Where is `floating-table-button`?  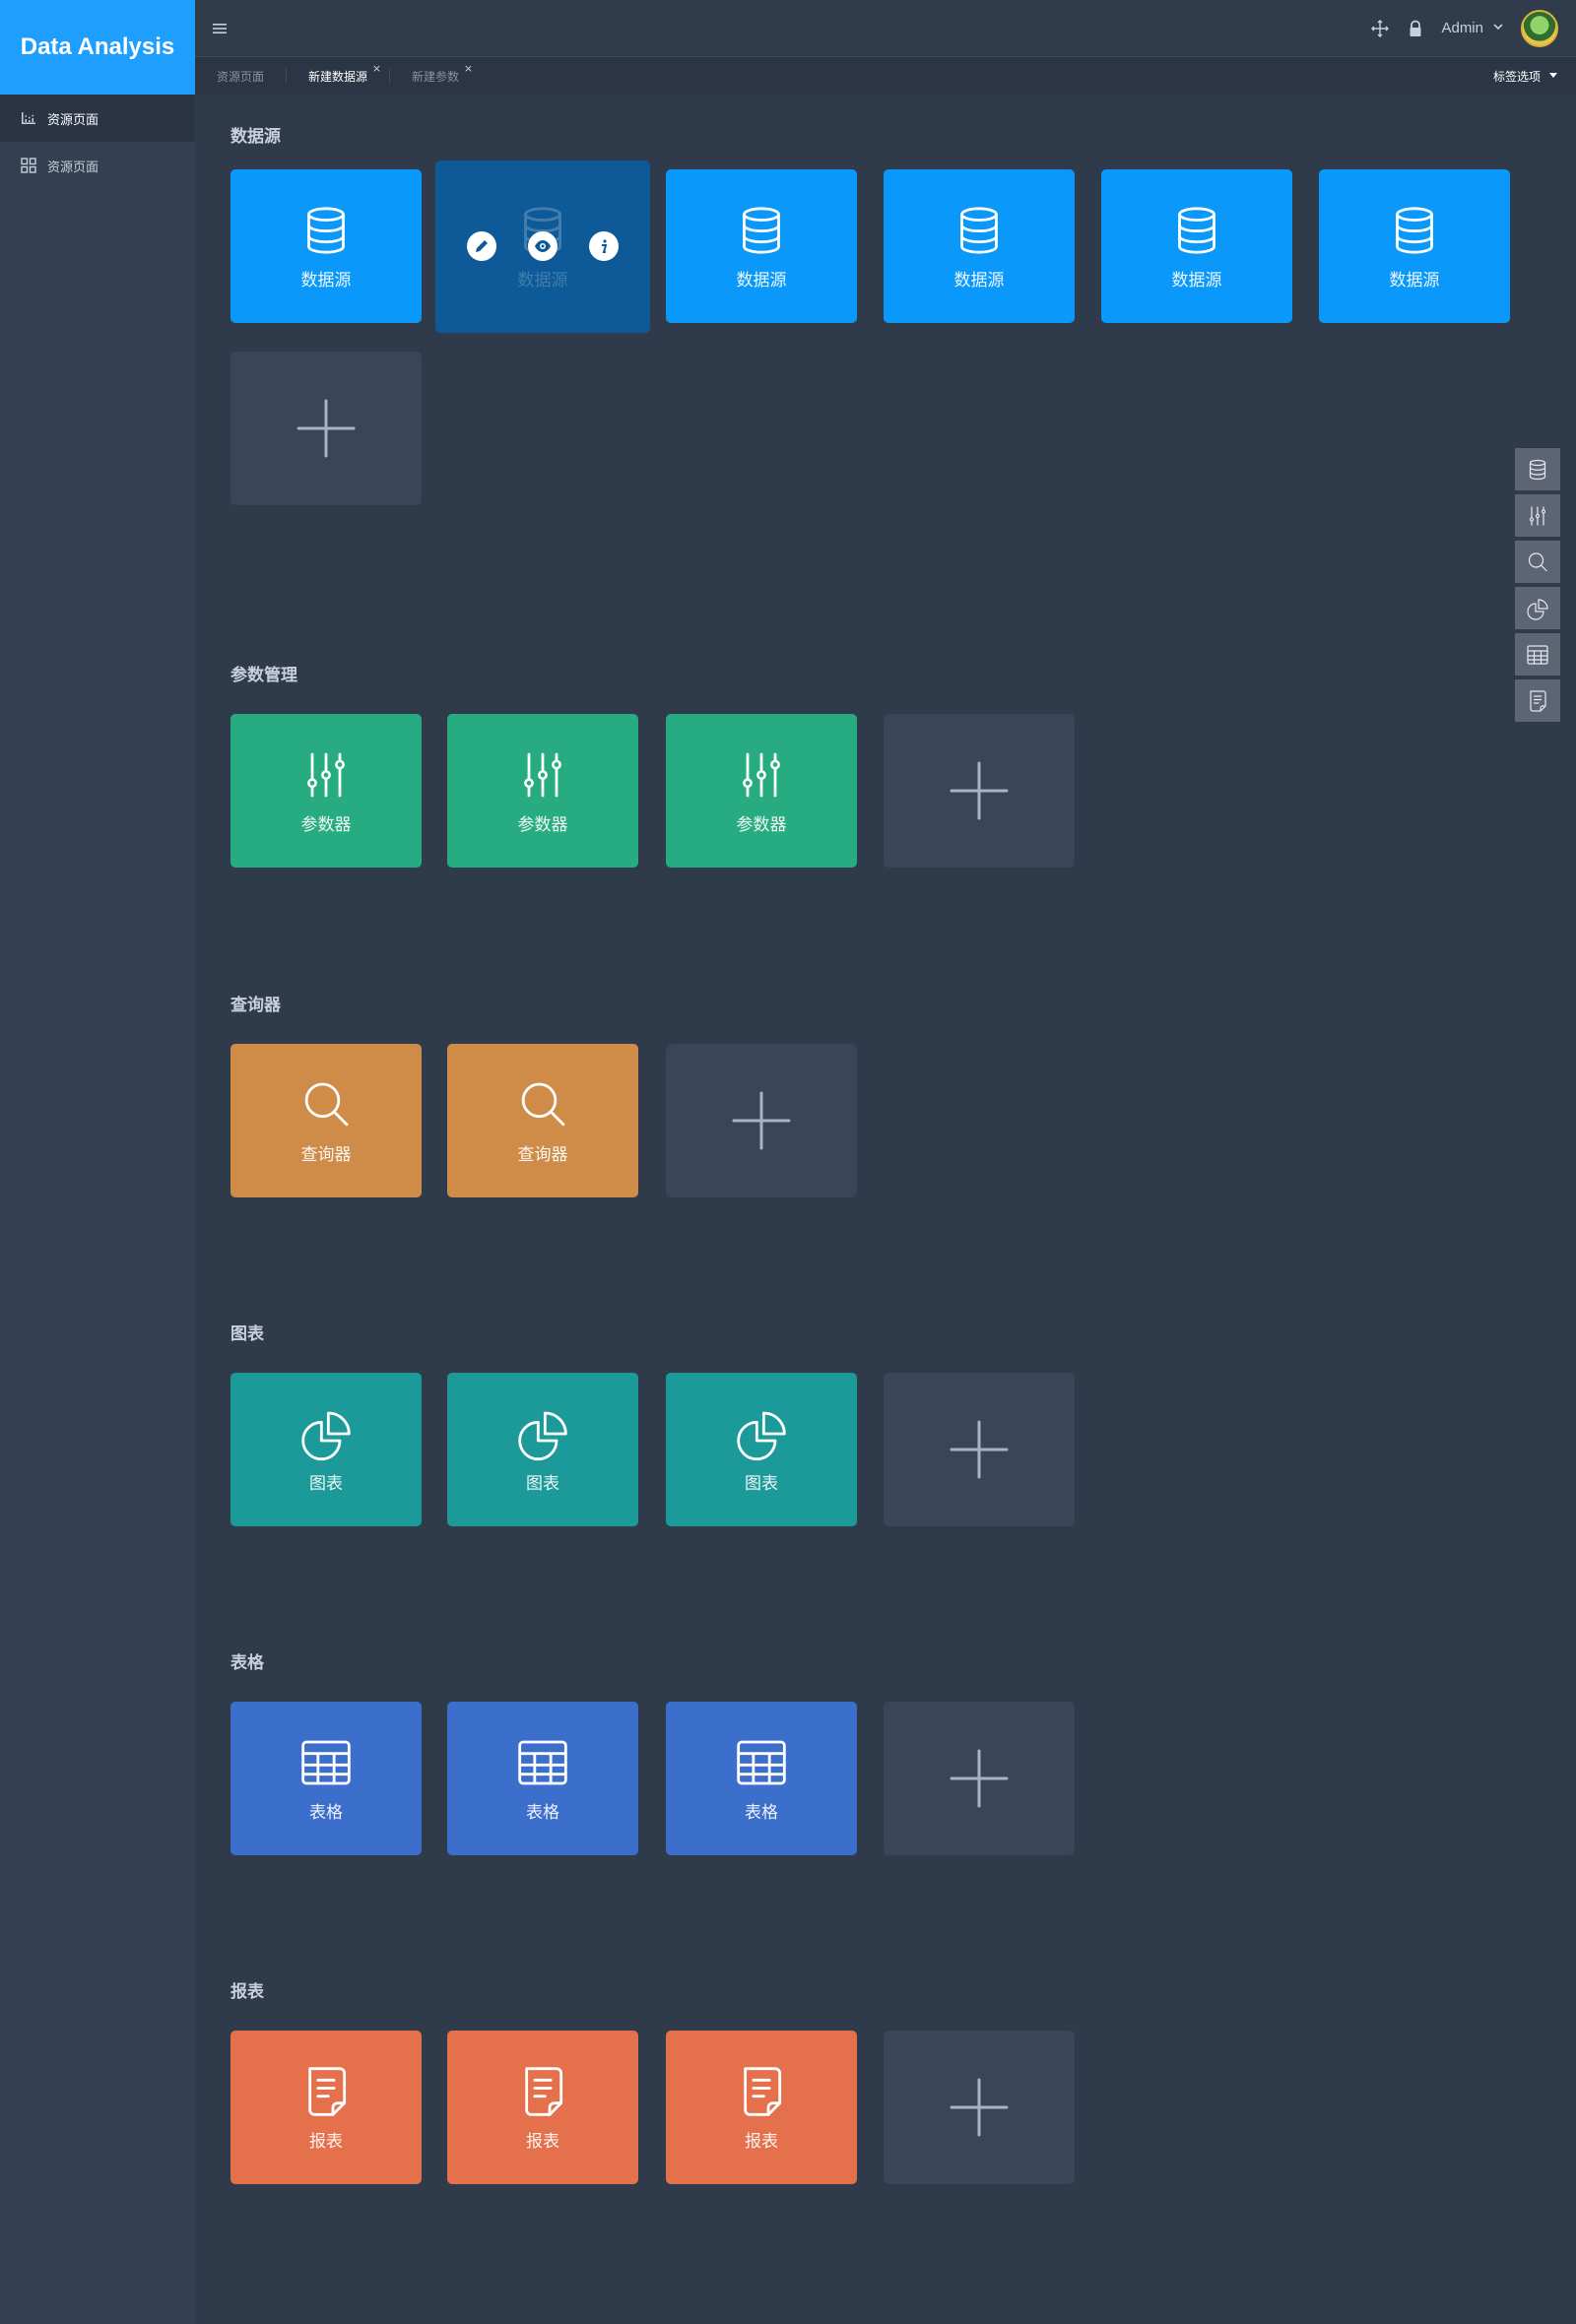 floating-table-button is located at coordinates (1537, 655).